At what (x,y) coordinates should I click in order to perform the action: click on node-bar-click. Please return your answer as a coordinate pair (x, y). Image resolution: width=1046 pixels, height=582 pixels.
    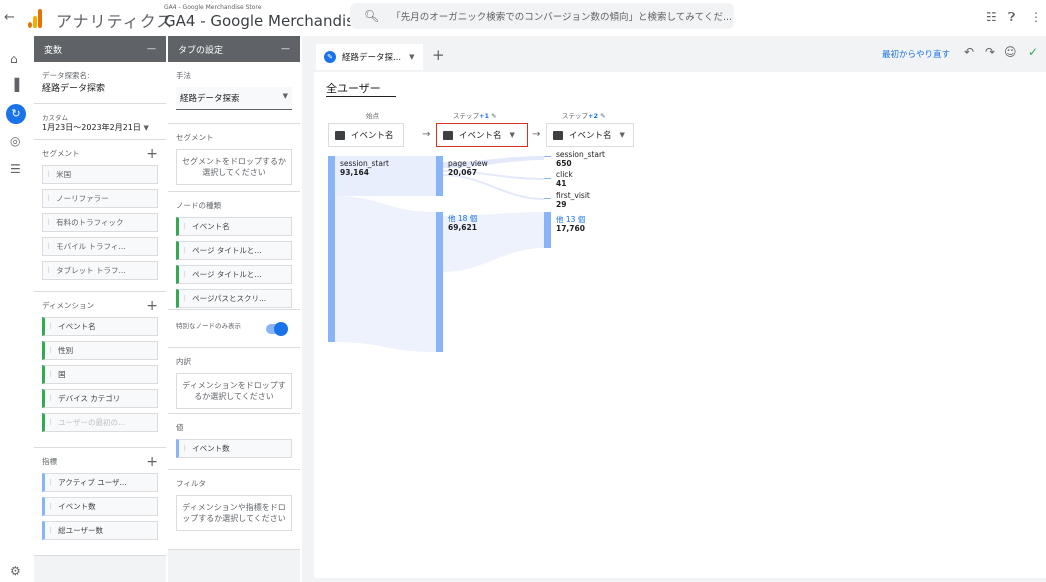
    Looking at the image, I should click on (547, 178).